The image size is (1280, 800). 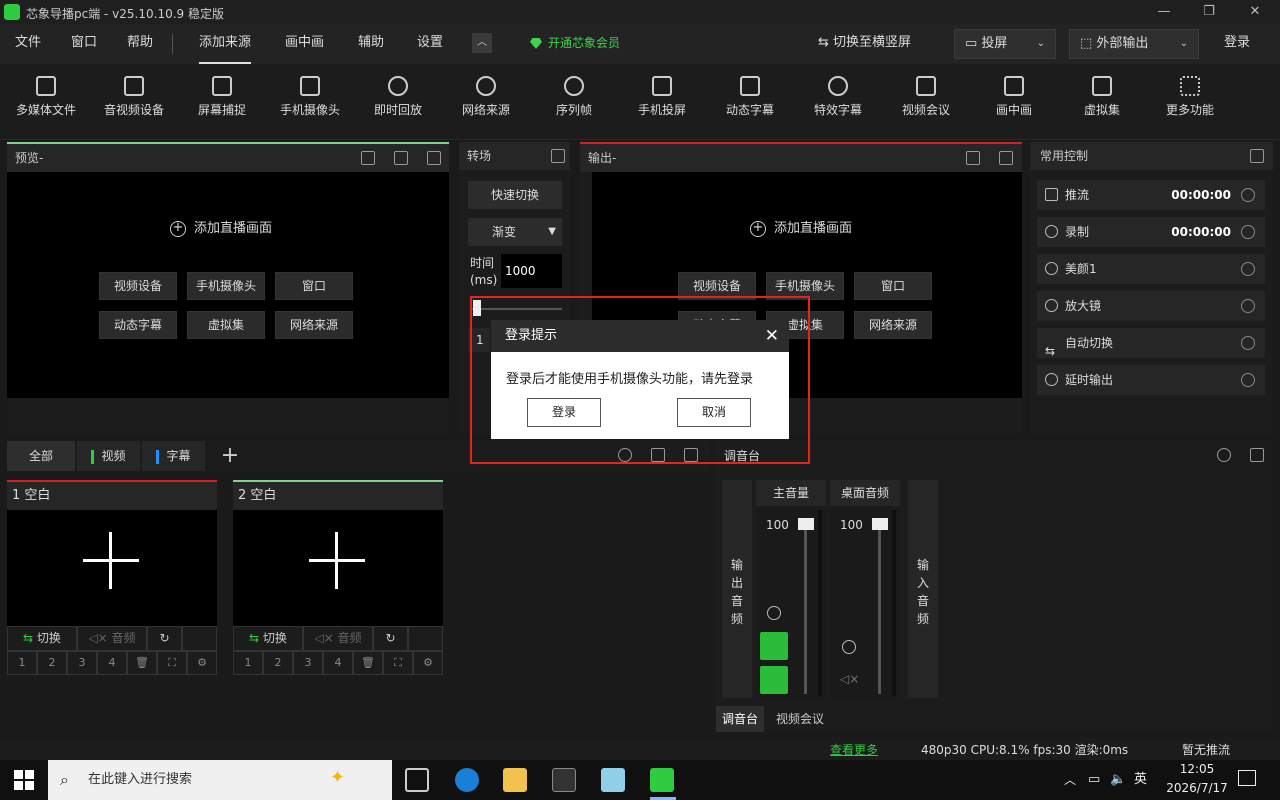 What do you see at coordinates (1151, 269) in the screenshot?
I see `control-beauty: 美颜1` at bounding box center [1151, 269].